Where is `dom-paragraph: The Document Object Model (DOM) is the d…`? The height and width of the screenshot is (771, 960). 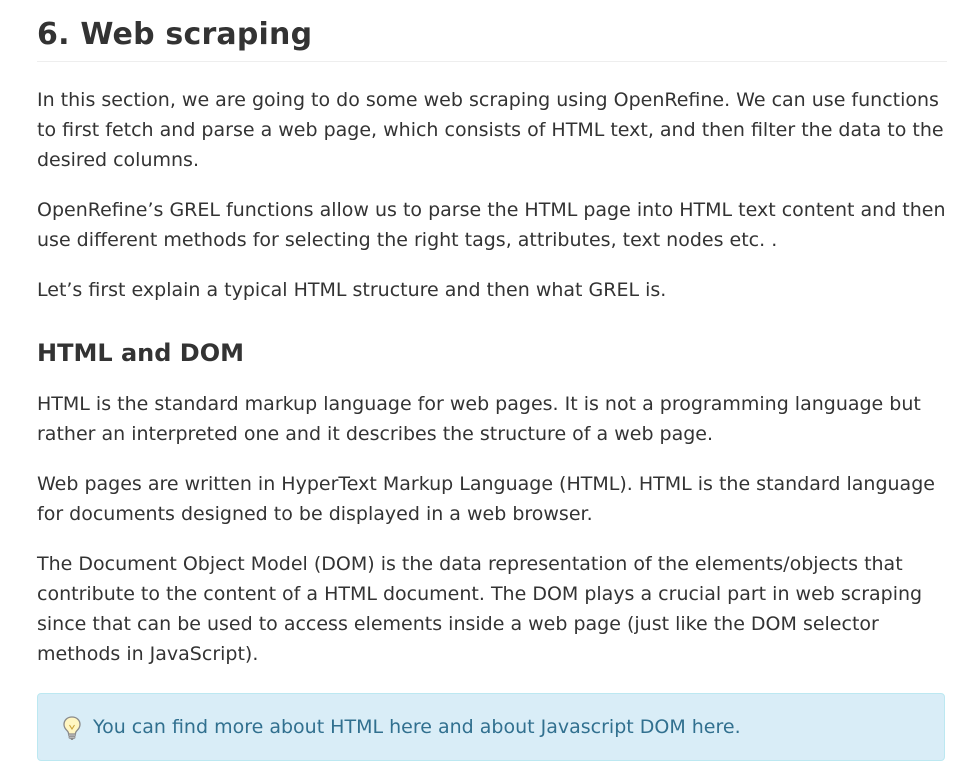 dom-paragraph: The Document Object Model (DOM) is the d… is located at coordinates (480, 609).